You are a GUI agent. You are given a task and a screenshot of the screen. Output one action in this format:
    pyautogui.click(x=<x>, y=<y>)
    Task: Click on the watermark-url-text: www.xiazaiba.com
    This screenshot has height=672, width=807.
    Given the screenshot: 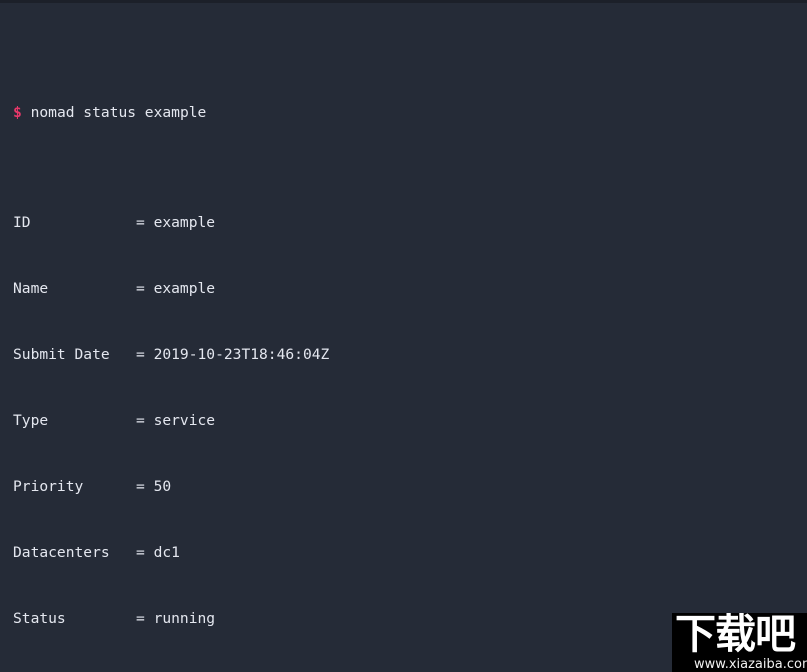 What is the action you would take?
    pyautogui.click(x=750, y=664)
    